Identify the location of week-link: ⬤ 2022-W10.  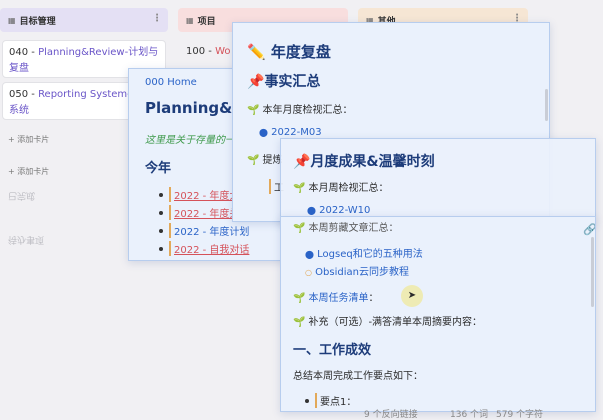
(338, 210).